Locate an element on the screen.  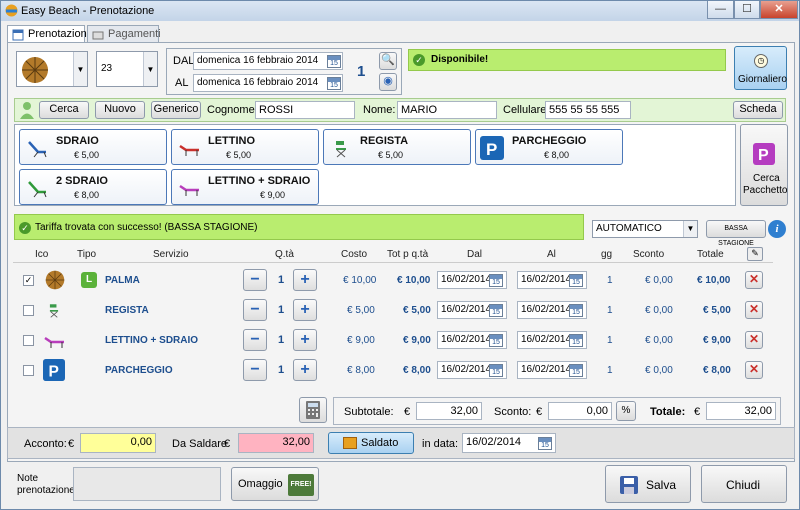
availability-status: Disponibile! is located at coordinates (460, 59).